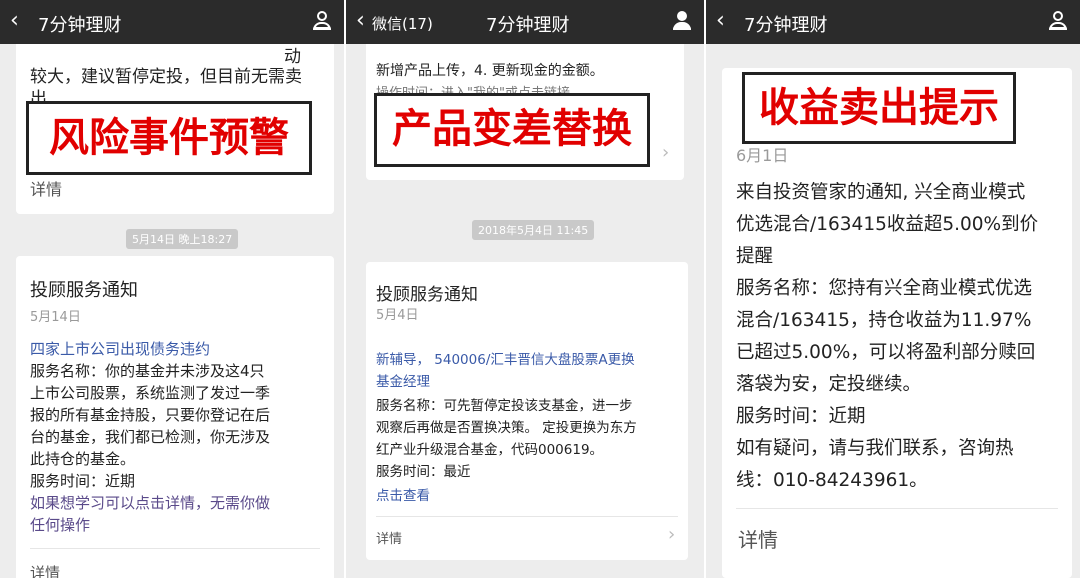 The height and width of the screenshot is (578, 1080). What do you see at coordinates (60, 524) in the screenshot?
I see `message-link-text: 任何操作` at bounding box center [60, 524].